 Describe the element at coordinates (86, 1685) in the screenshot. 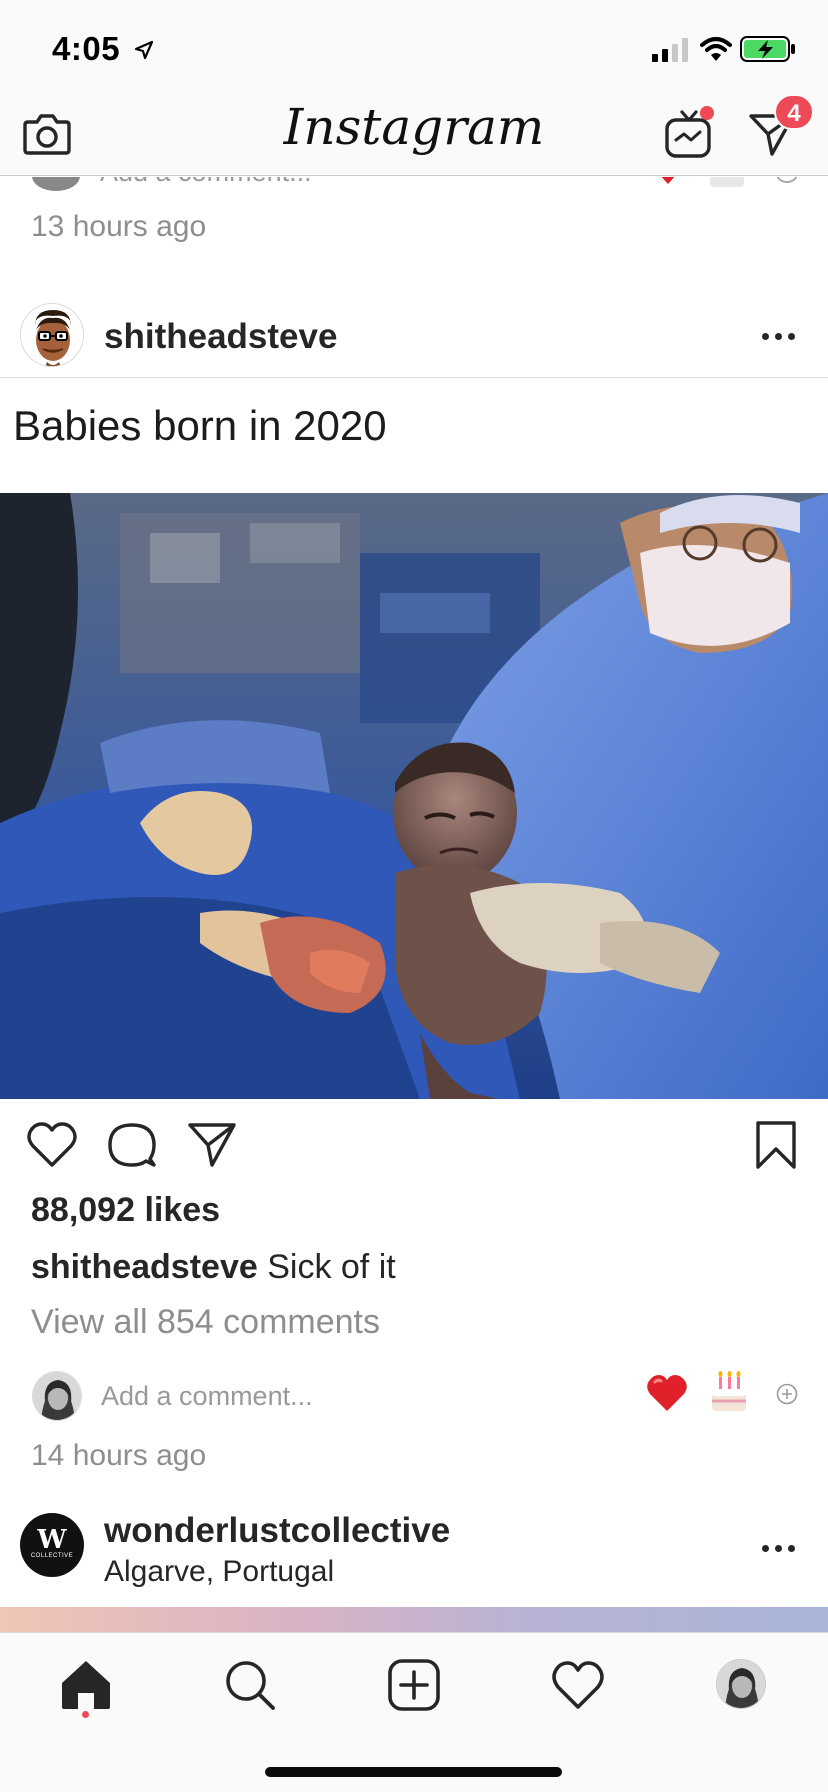

I see `home-icon` at that location.